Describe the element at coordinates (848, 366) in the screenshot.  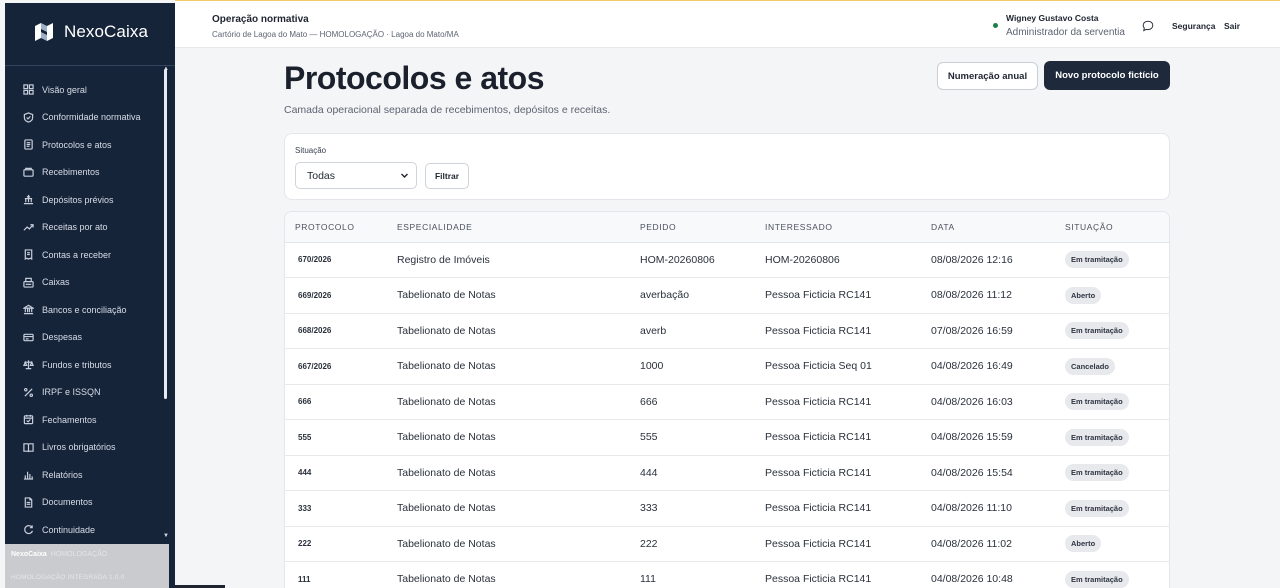
I see `interested-cell: Pessoa Ficticia Seq 01` at that location.